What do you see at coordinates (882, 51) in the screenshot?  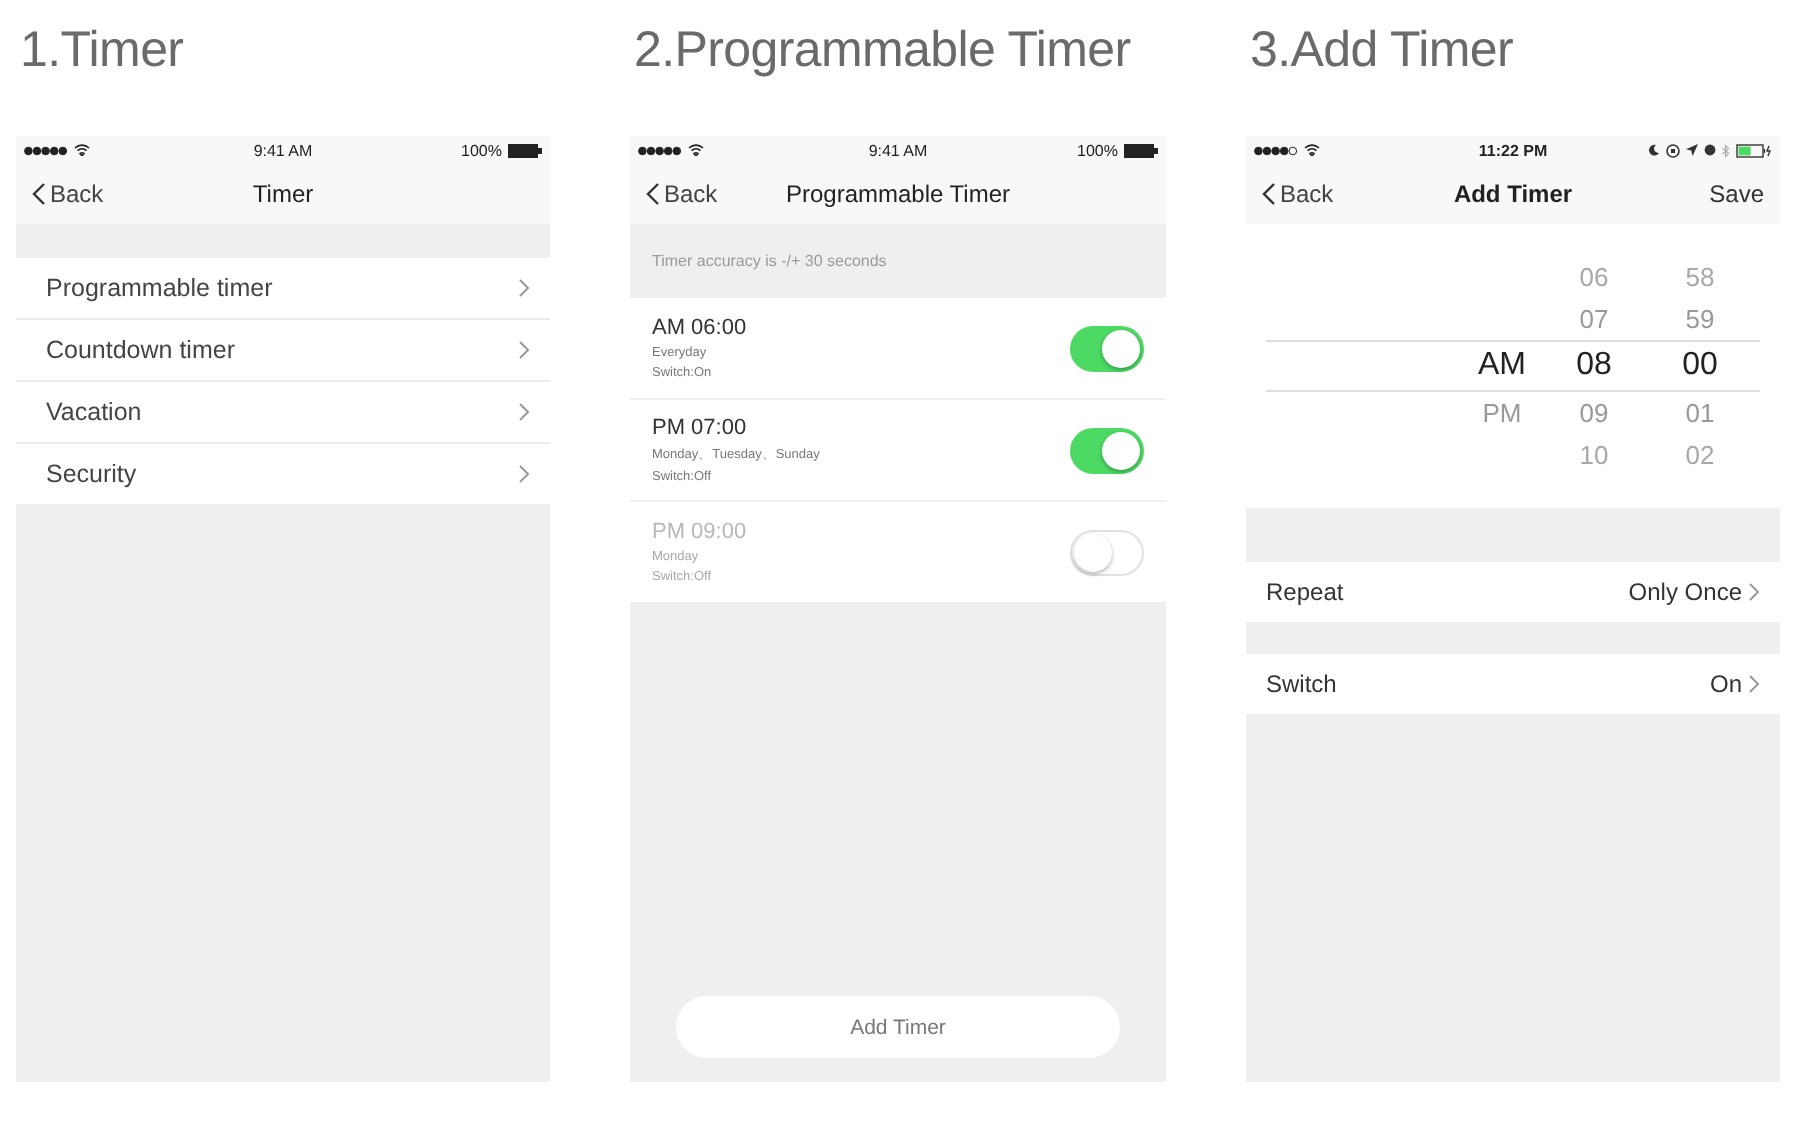 I see `step-heading: 2.Programmable Timer` at bounding box center [882, 51].